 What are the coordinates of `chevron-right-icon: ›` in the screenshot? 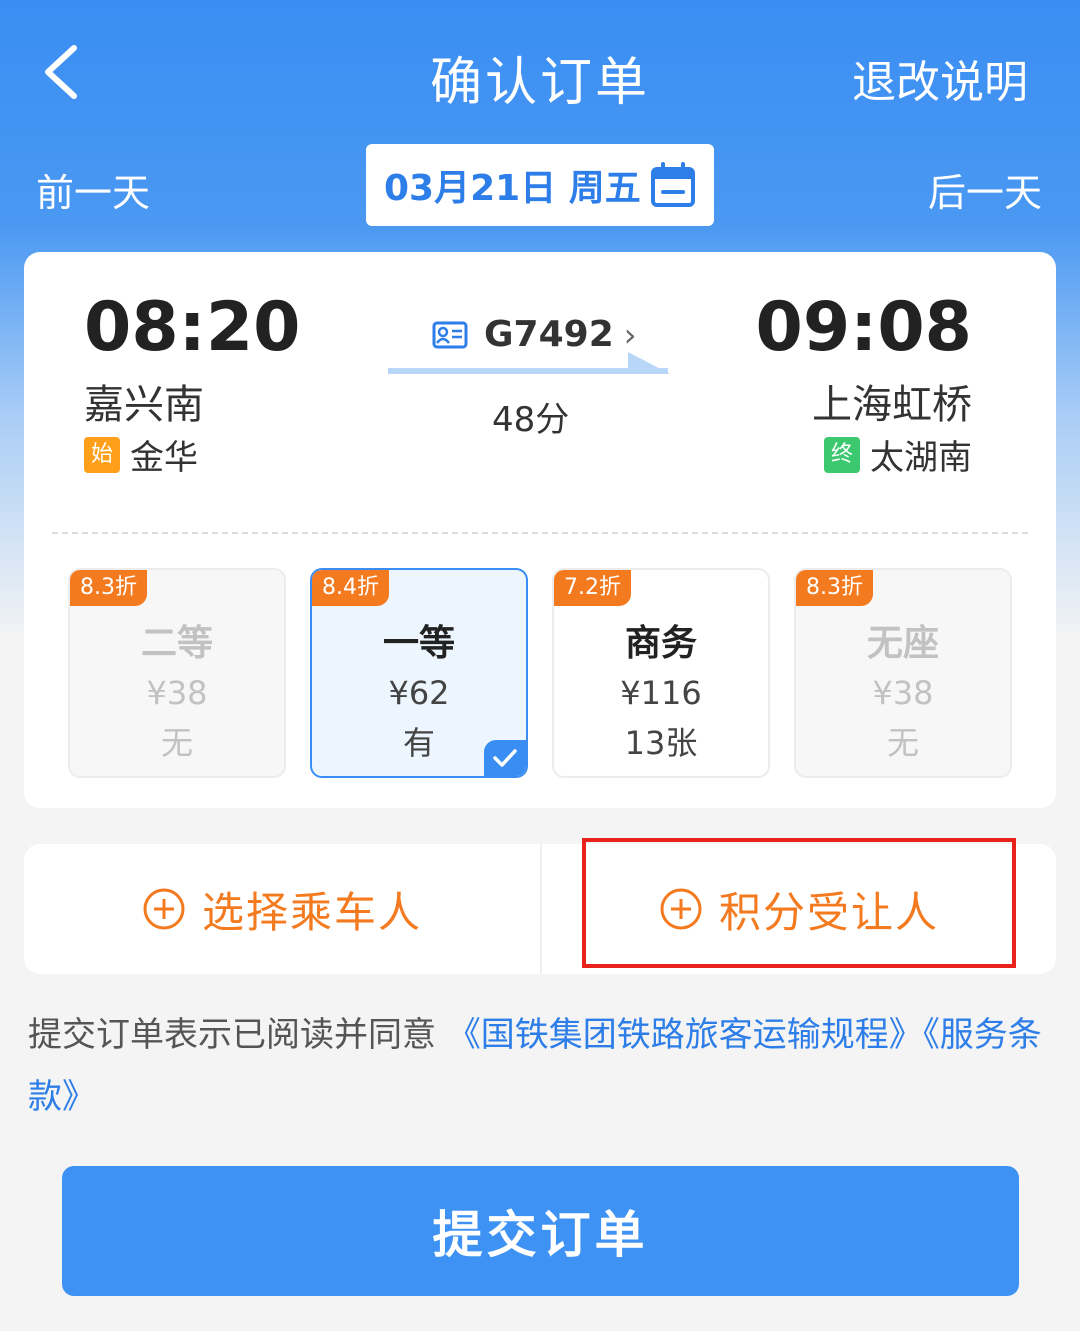 It's located at (630, 334).